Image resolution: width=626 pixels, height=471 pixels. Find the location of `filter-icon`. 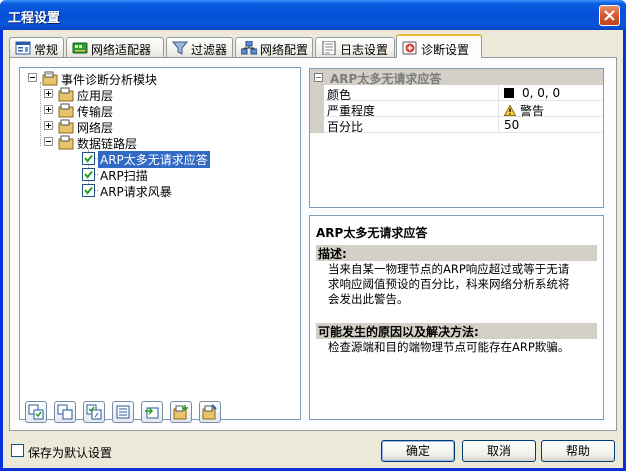

filter-icon is located at coordinates (180, 48).